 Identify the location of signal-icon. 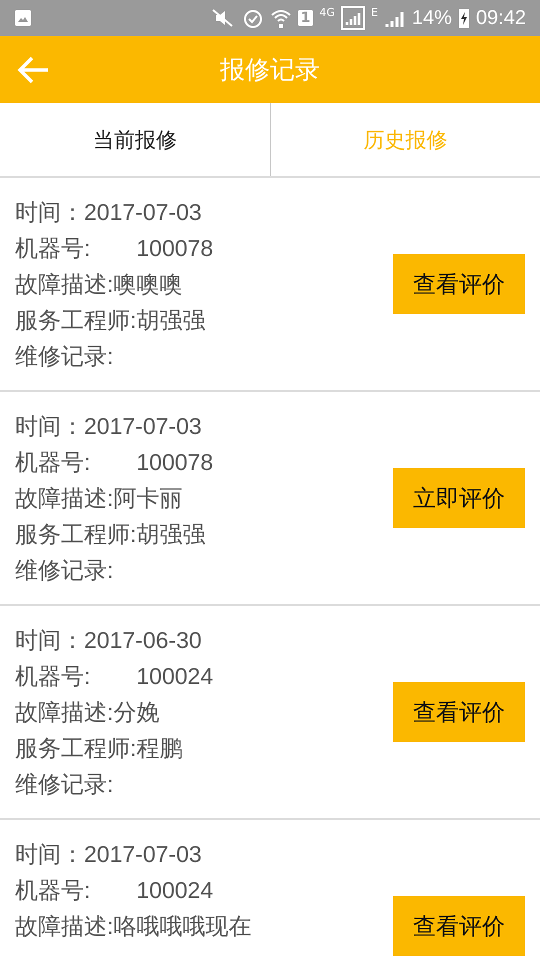
(352, 18).